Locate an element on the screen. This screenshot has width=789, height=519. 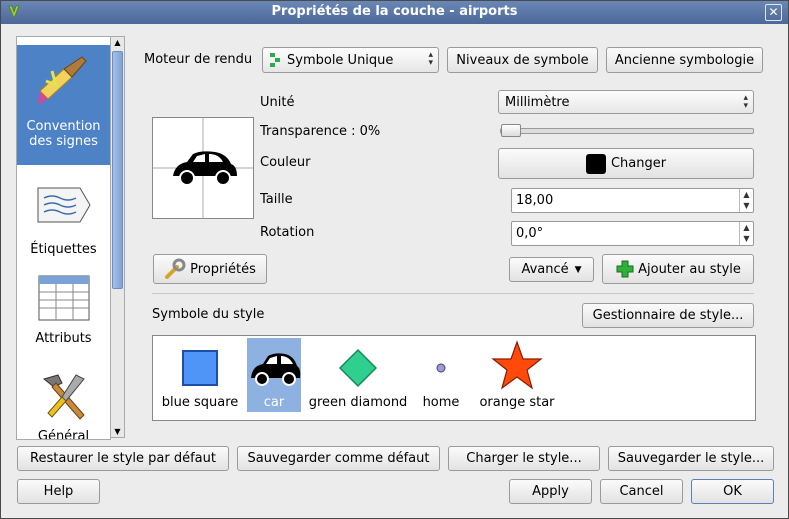
sidebar-item-label: des signes is located at coordinates (63, 141).